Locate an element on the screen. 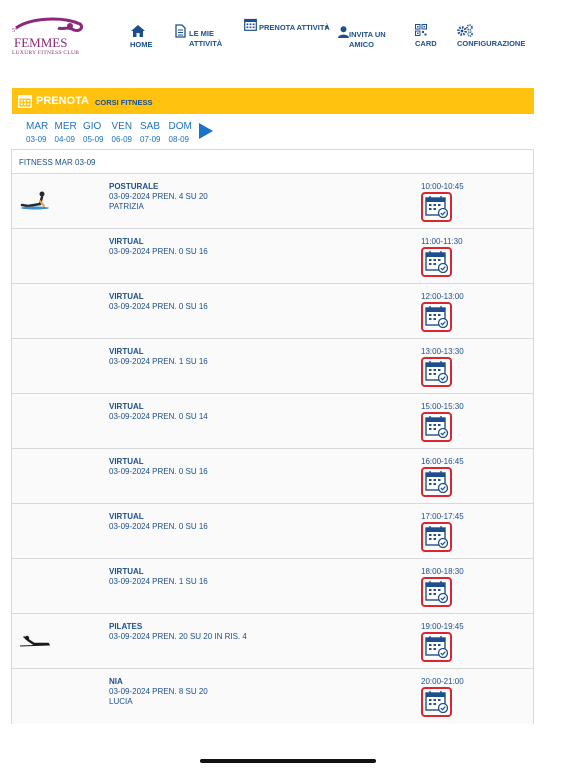 This screenshot has height=768, width=576. nav-invita-un-amico-label: INVITA UN AMICO is located at coordinates (367, 39).